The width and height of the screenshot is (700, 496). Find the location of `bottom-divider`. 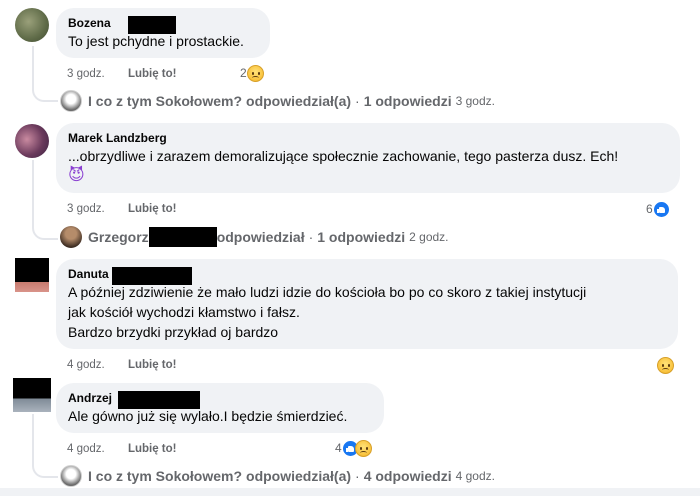

bottom-divider is located at coordinates (350, 492).